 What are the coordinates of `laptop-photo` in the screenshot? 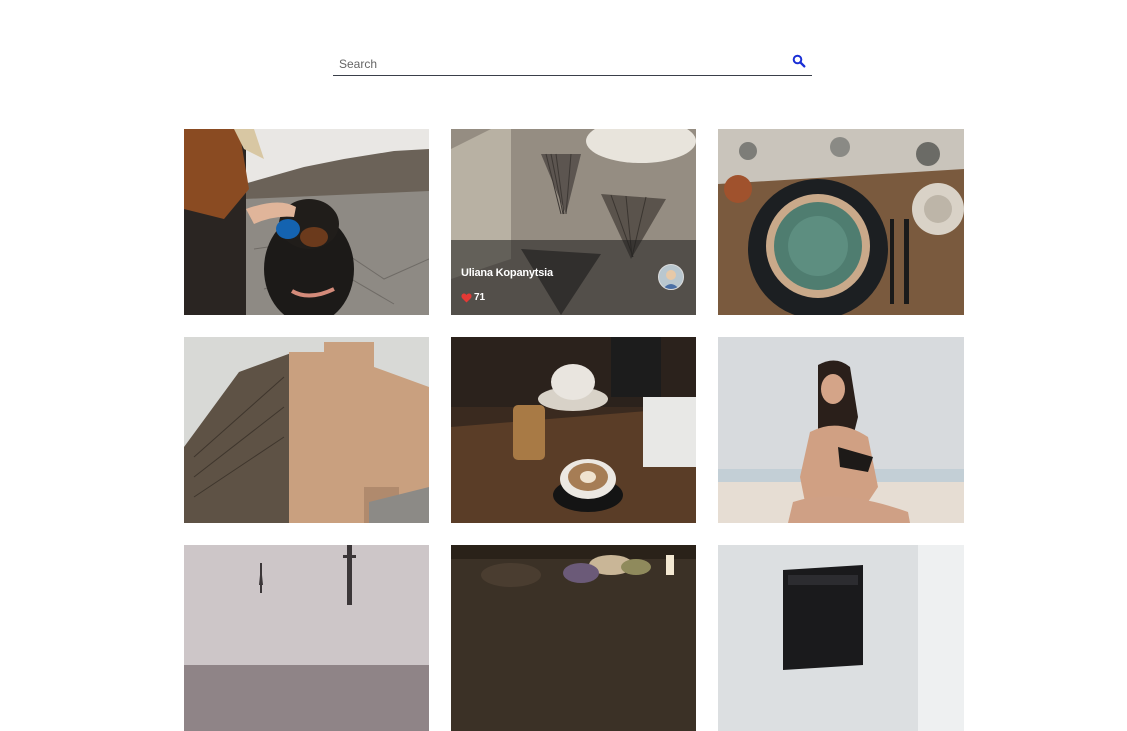 It's located at (841, 638).